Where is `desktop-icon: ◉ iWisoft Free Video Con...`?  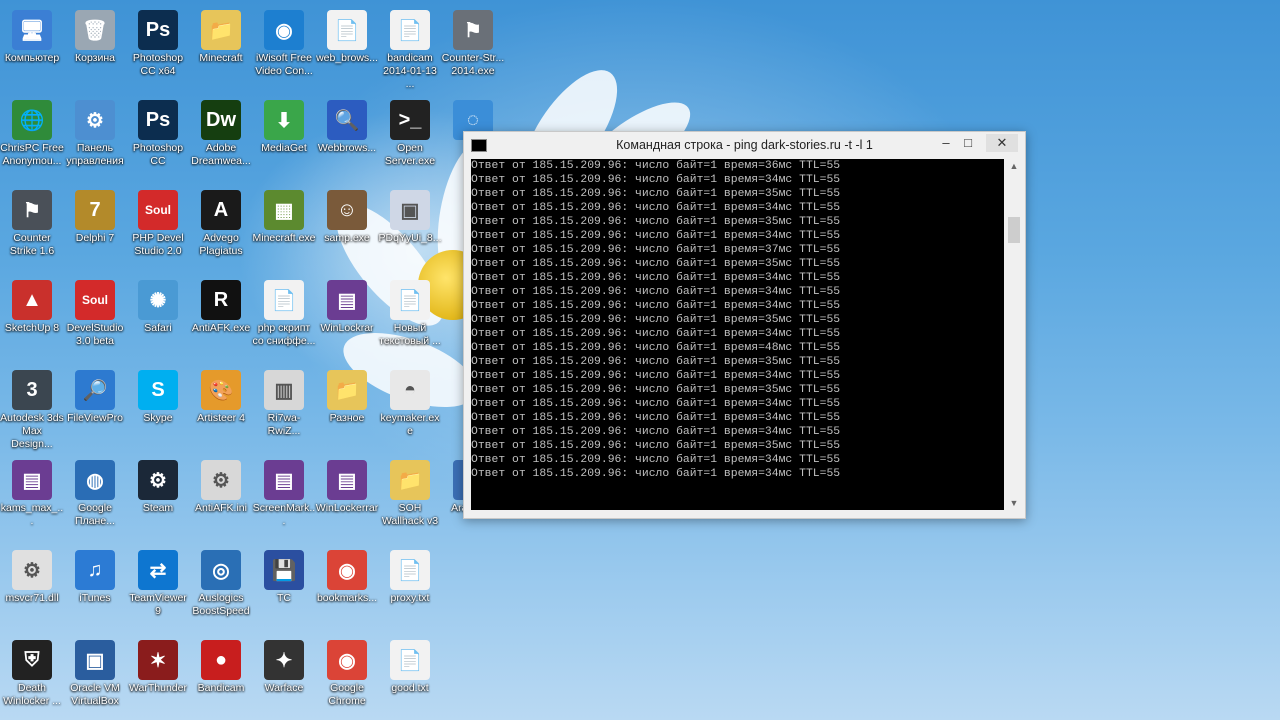 desktop-icon: ◉ iWisoft Free Video Con... is located at coordinates (284, 41).